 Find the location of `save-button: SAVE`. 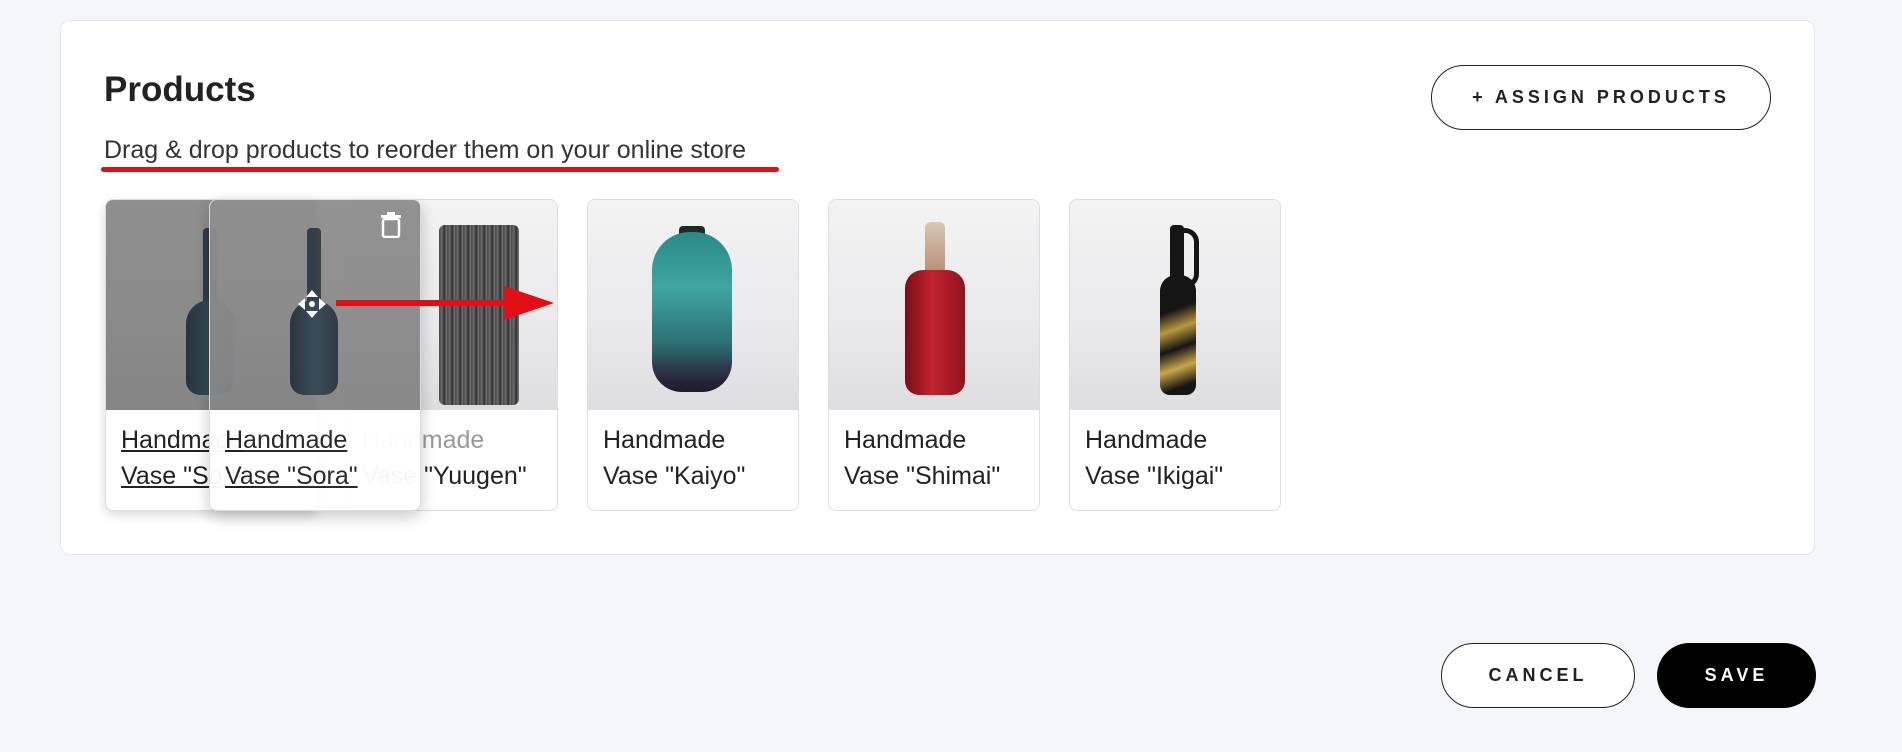

save-button: SAVE is located at coordinates (1736, 675).